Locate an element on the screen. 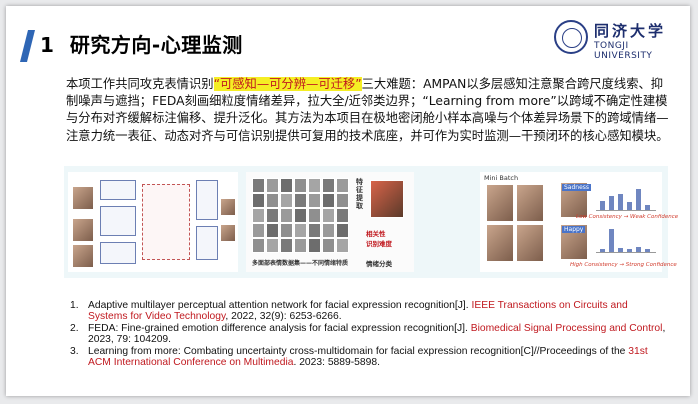 The image size is (698, 404). relevance-label: 相关性 is located at coordinates (376, 234).